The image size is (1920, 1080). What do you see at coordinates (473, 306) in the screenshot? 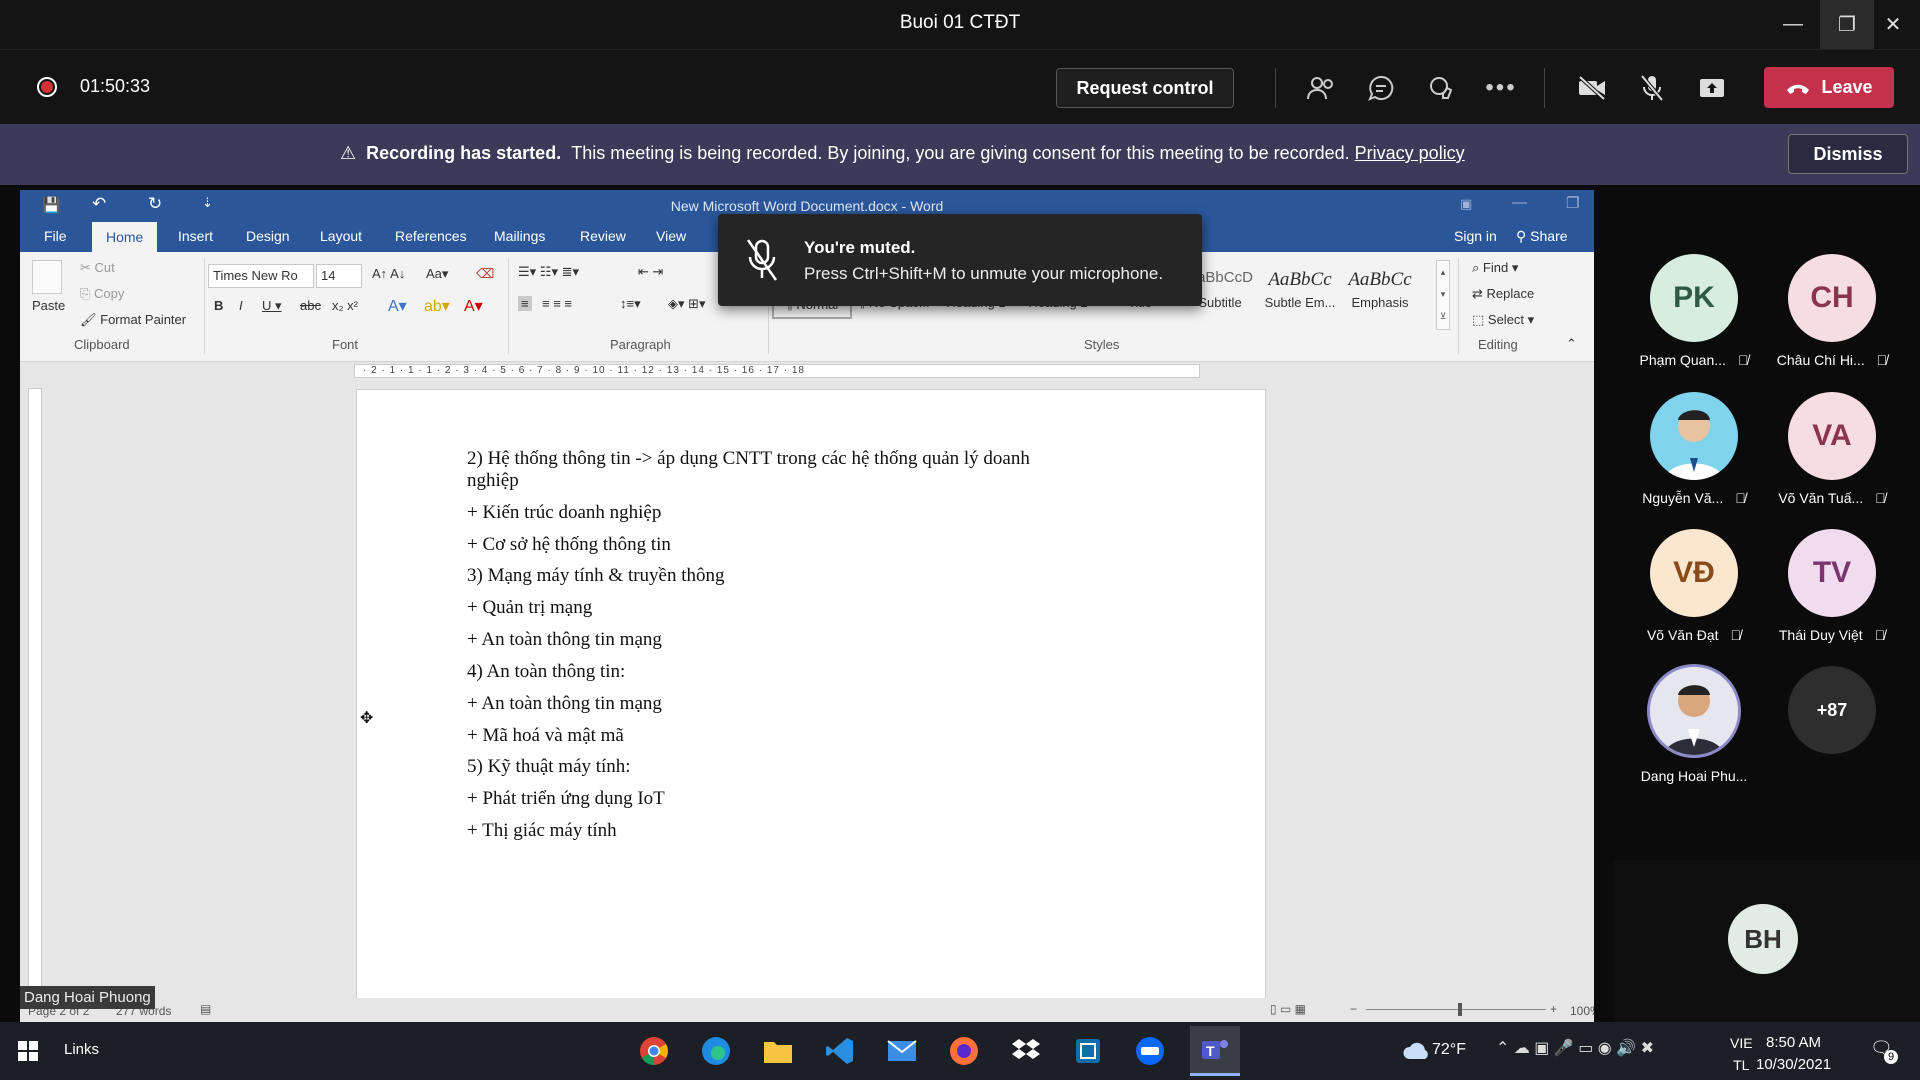
I see `font-color-icon: A▾` at bounding box center [473, 306].